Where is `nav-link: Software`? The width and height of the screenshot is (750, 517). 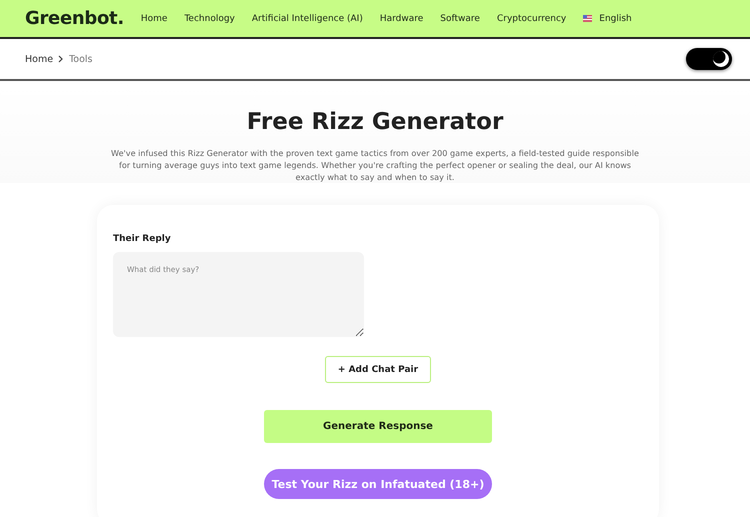 nav-link: Software is located at coordinates (460, 19).